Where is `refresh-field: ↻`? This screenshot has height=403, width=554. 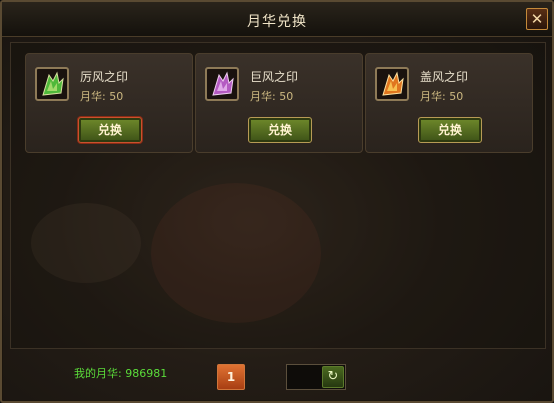
refresh-field: ↻ is located at coordinates (316, 377).